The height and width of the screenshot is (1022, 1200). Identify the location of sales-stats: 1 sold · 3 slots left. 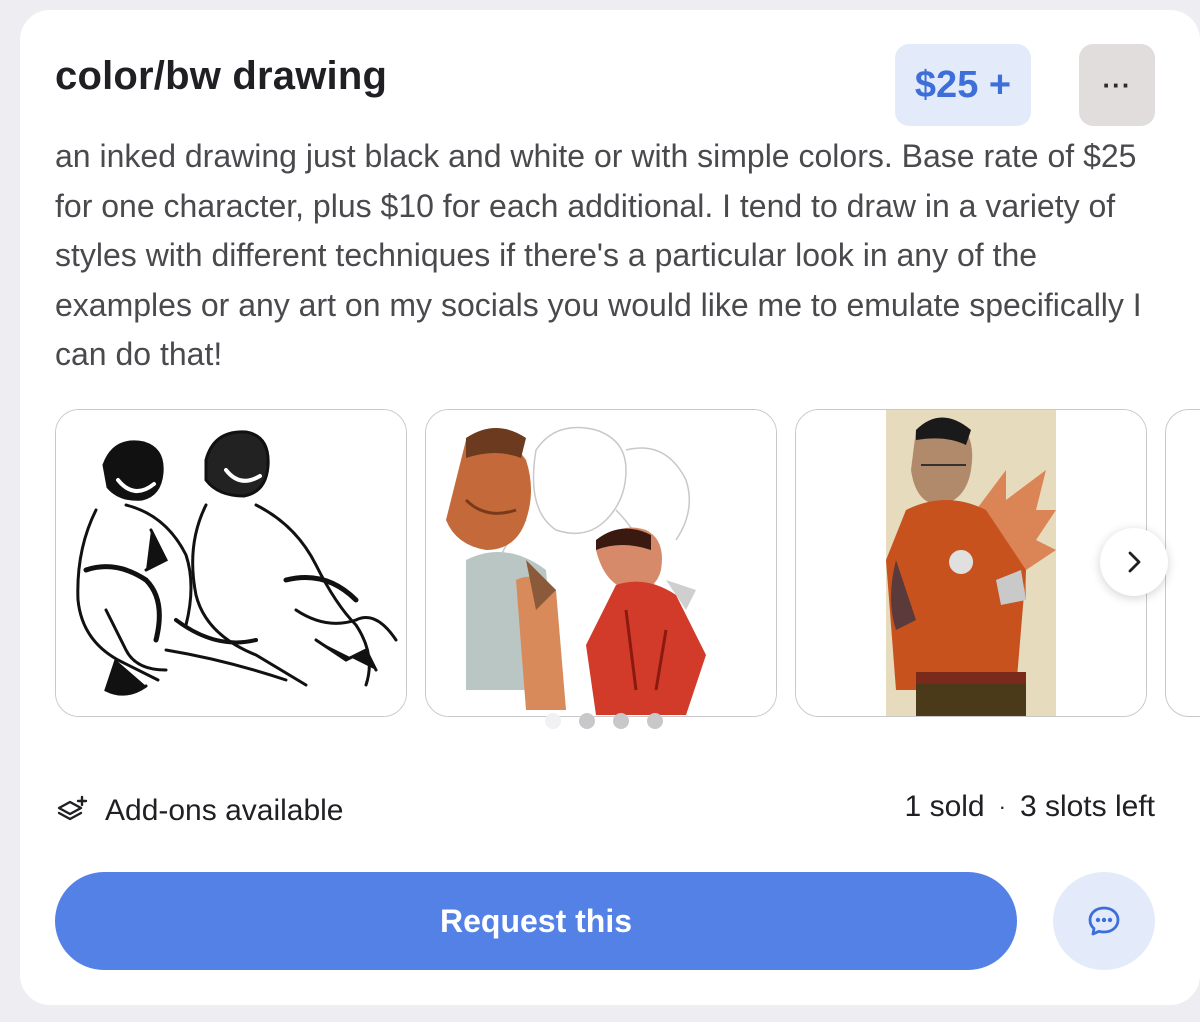
(1030, 807).